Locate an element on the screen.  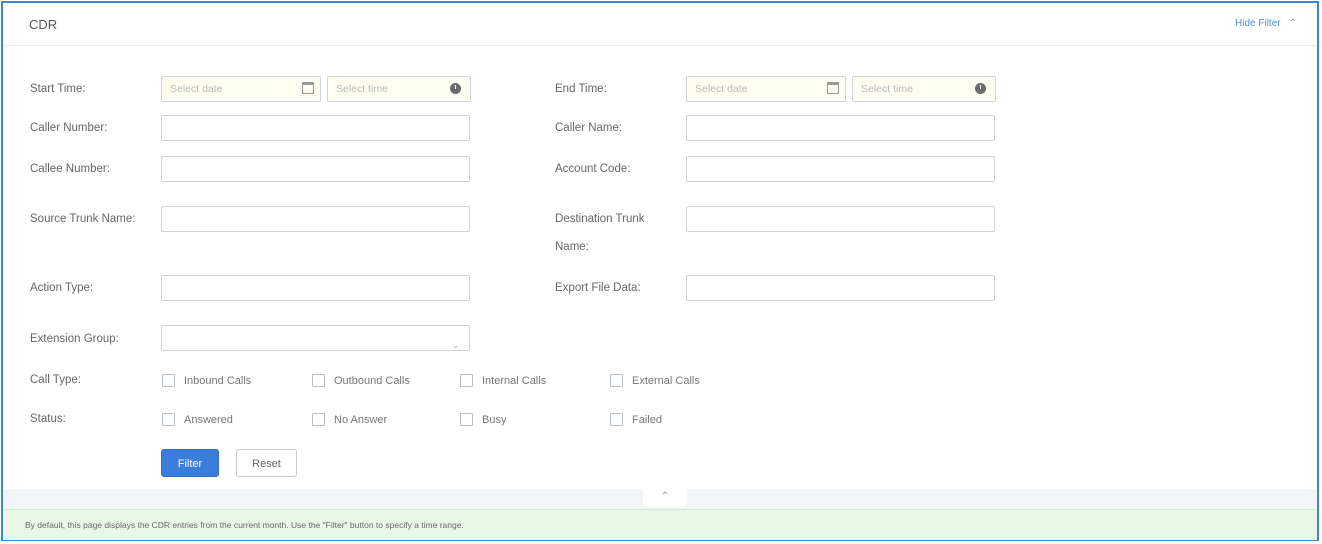
checkbox-busy: Busy is located at coordinates (483, 419).